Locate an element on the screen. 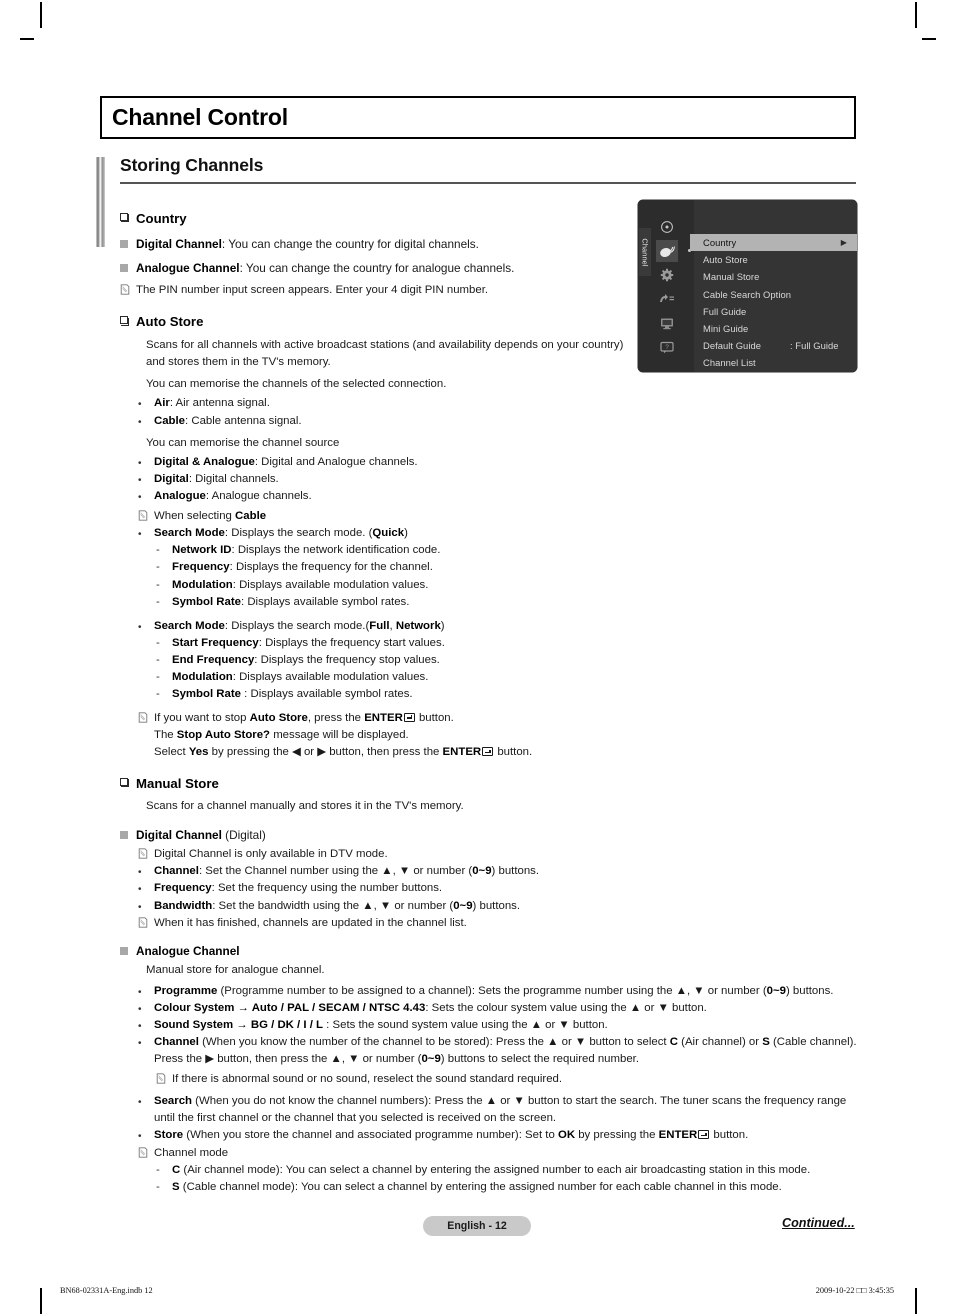  square-outline-icon is located at coordinates (128, 320).